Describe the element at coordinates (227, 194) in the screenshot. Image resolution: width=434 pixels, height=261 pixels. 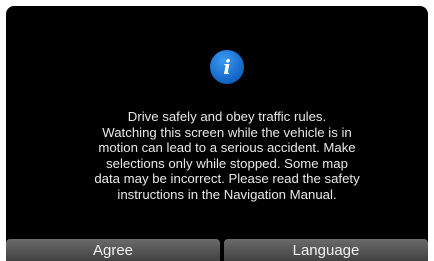
I see `message-line: instructions in the Navigation Manual.` at that location.